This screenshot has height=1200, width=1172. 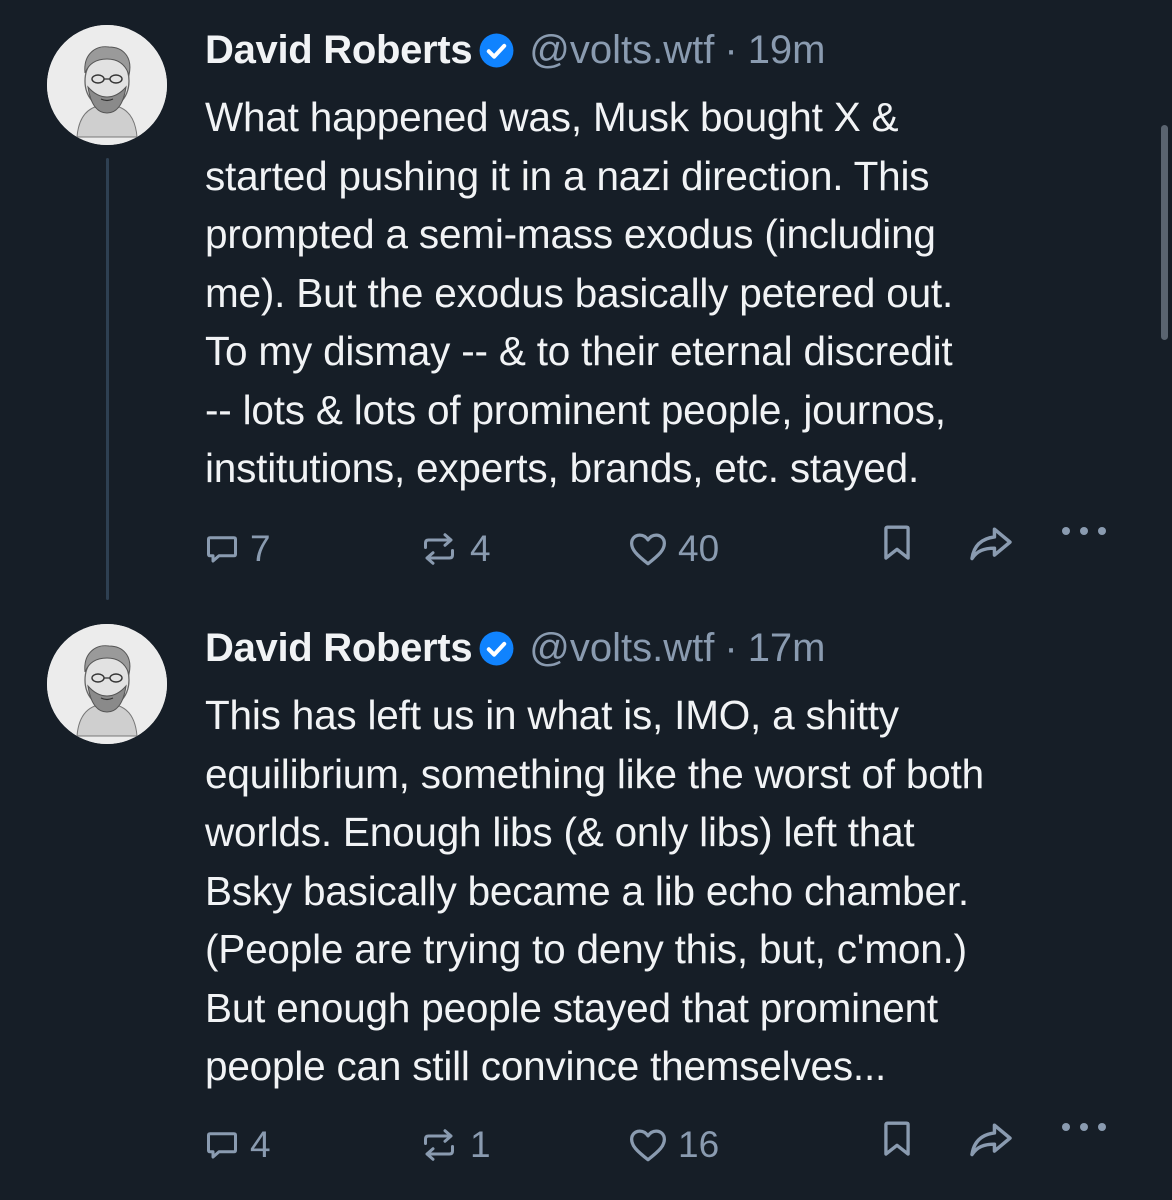 What do you see at coordinates (515, 50) in the screenshot?
I see `post-header: David Roberts @volts.wtf · 19m` at bounding box center [515, 50].